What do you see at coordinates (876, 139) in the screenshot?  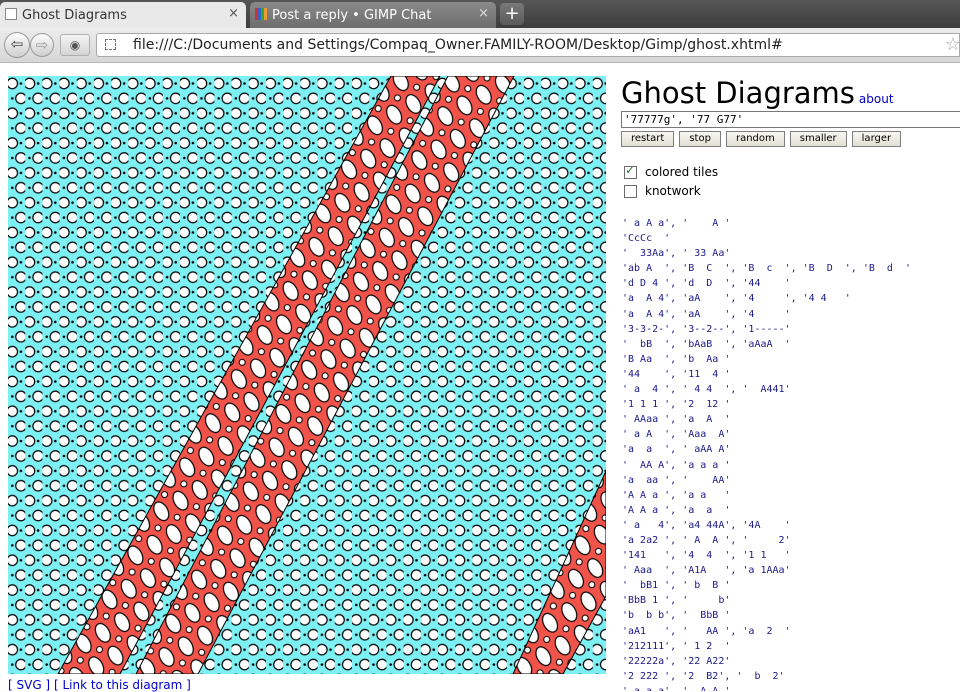 I see `larger-button: larger` at bounding box center [876, 139].